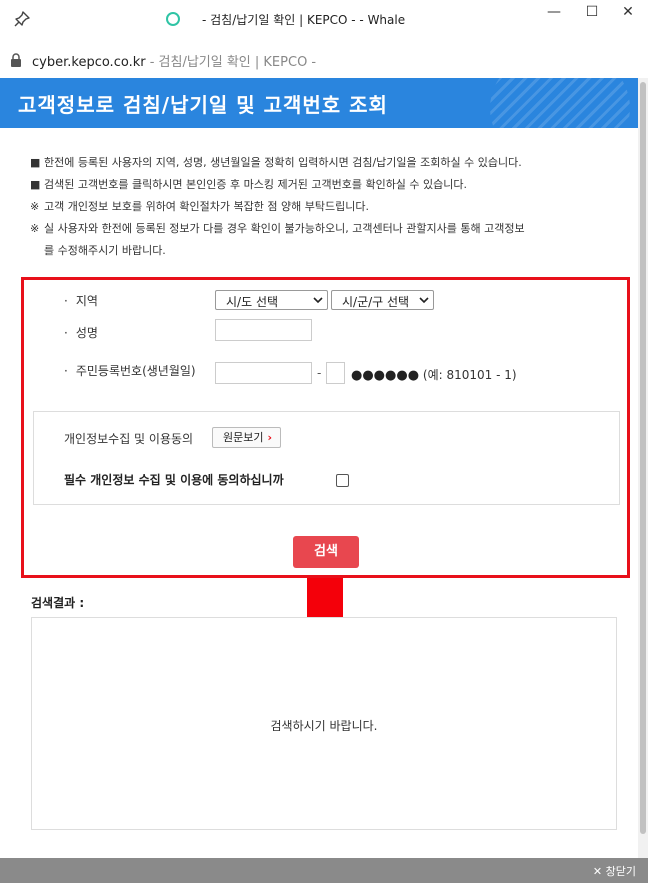 Image resolution: width=648 pixels, height=883 pixels. I want to click on close-window-button: ✕, so click(628, 12).